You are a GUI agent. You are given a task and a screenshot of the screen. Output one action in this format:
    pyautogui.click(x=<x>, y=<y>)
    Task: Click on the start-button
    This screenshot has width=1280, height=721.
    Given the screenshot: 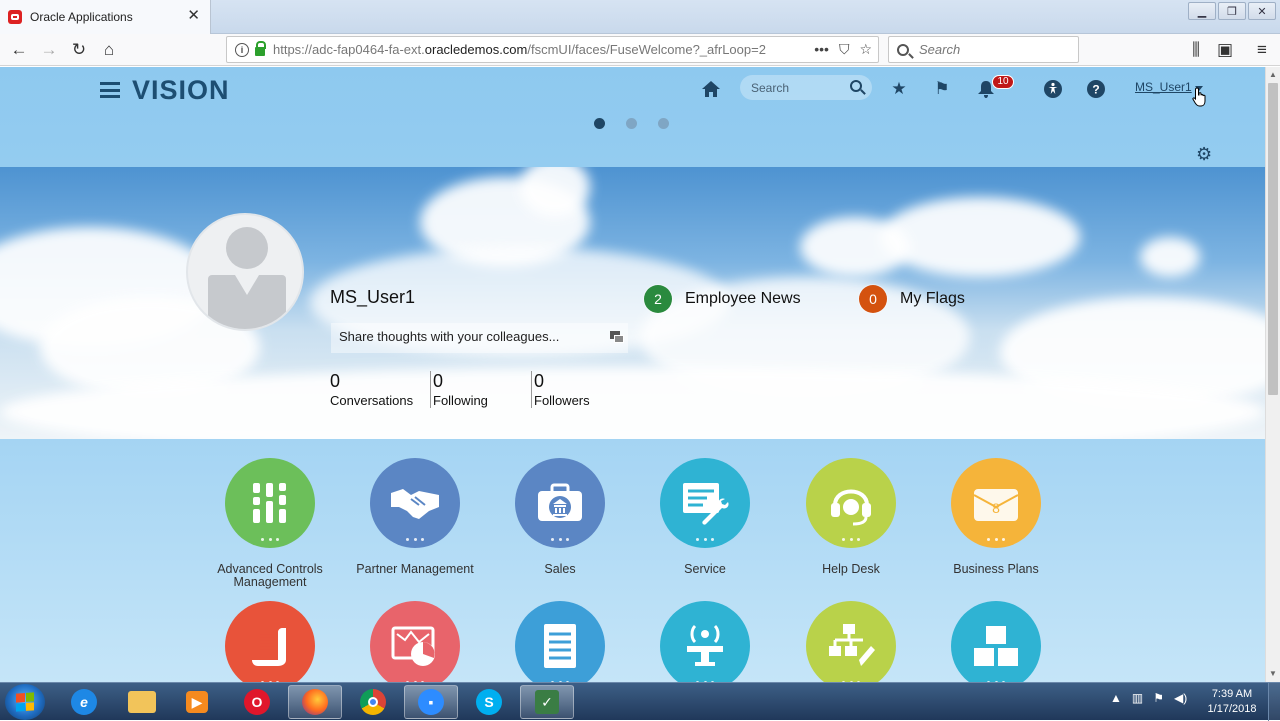 What is the action you would take?
    pyautogui.click(x=25, y=702)
    